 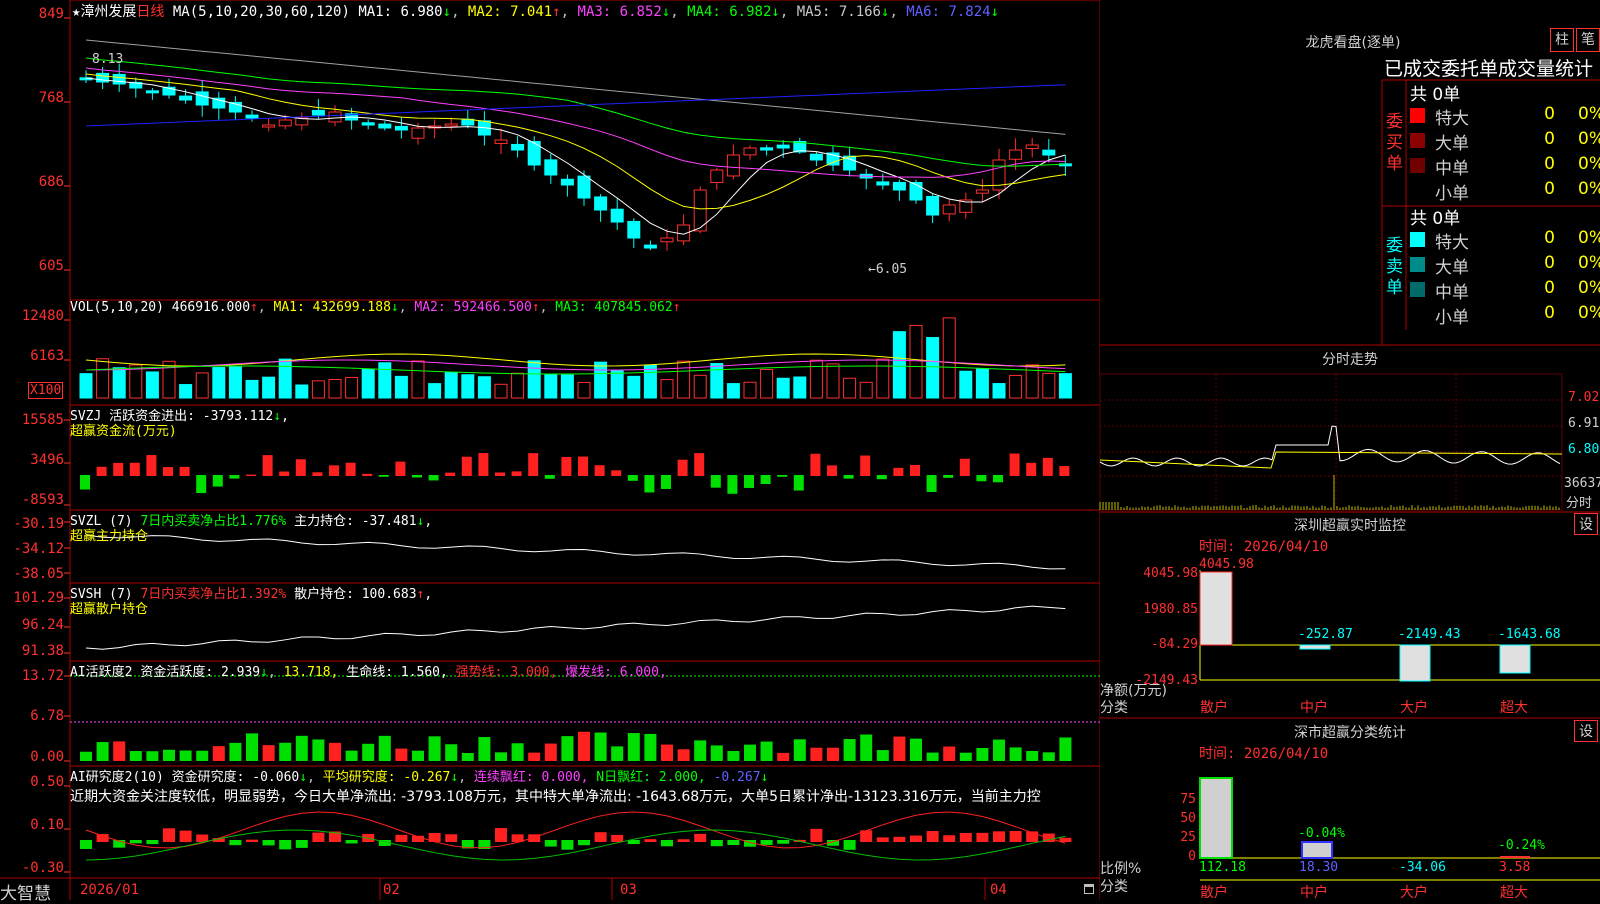 I want to click on stat-title: 已成交委托单成交量统计, so click(x=1489, y=69).